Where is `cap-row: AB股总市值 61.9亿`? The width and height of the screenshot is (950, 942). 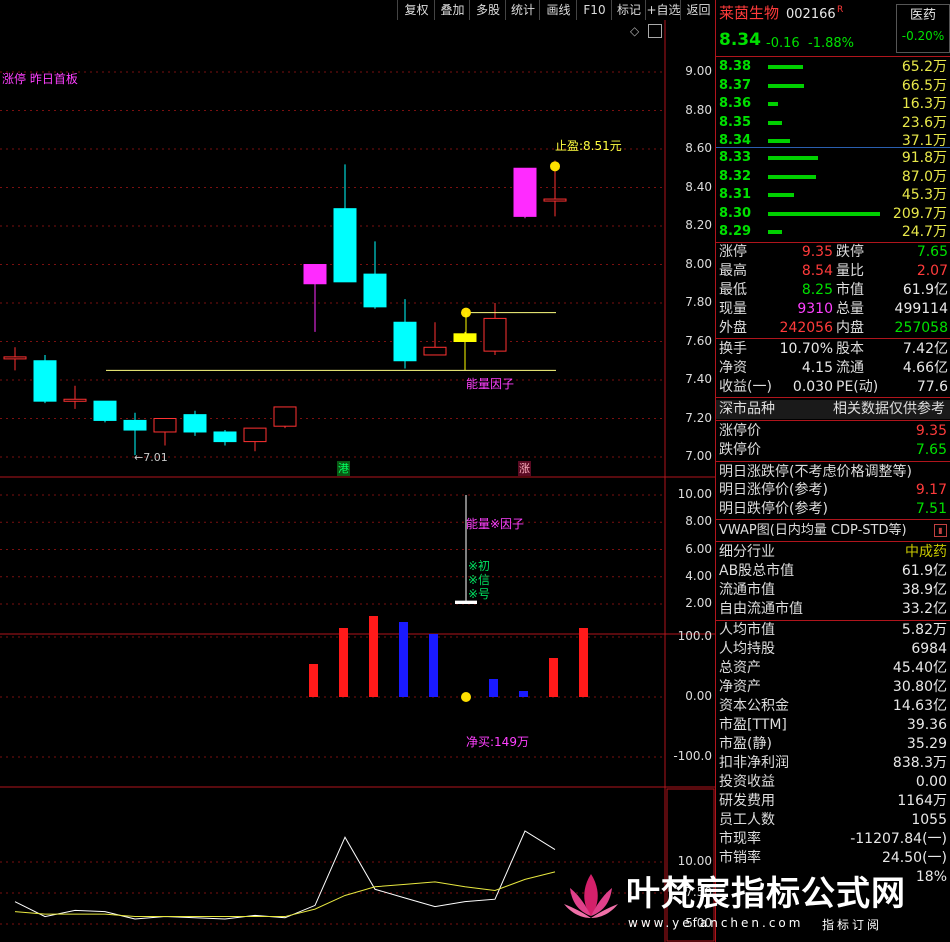
cap-row: AB股总市值 61.9亿 is located at coordinates (833, 571).